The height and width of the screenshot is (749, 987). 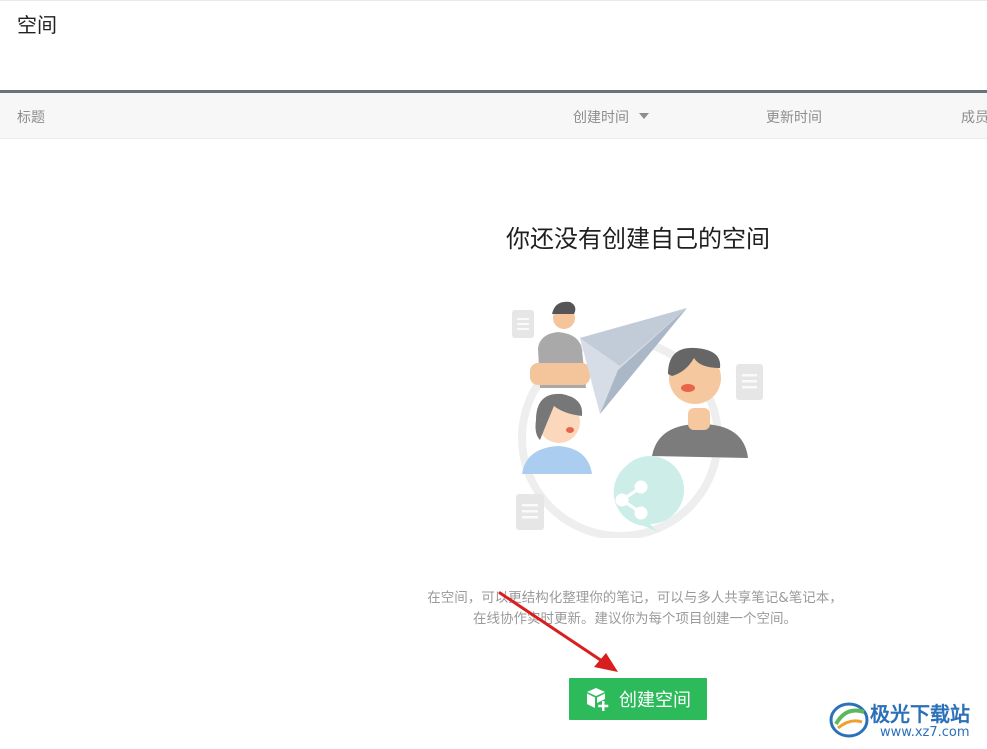 I want to click on column-header-members: 成员, so click(x=974, y=117).